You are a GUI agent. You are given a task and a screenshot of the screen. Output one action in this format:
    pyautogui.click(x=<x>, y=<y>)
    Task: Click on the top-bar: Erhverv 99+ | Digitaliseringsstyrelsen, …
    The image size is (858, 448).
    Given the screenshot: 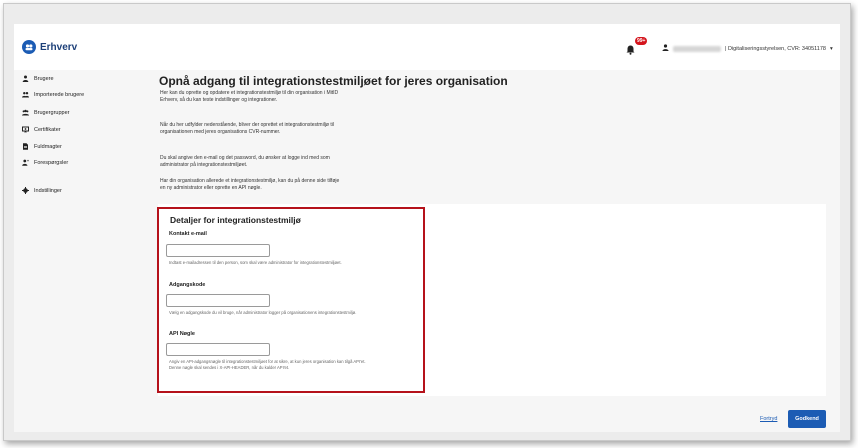 What is the action you would take?
    pyautogui.click(x=427, y=47)
    